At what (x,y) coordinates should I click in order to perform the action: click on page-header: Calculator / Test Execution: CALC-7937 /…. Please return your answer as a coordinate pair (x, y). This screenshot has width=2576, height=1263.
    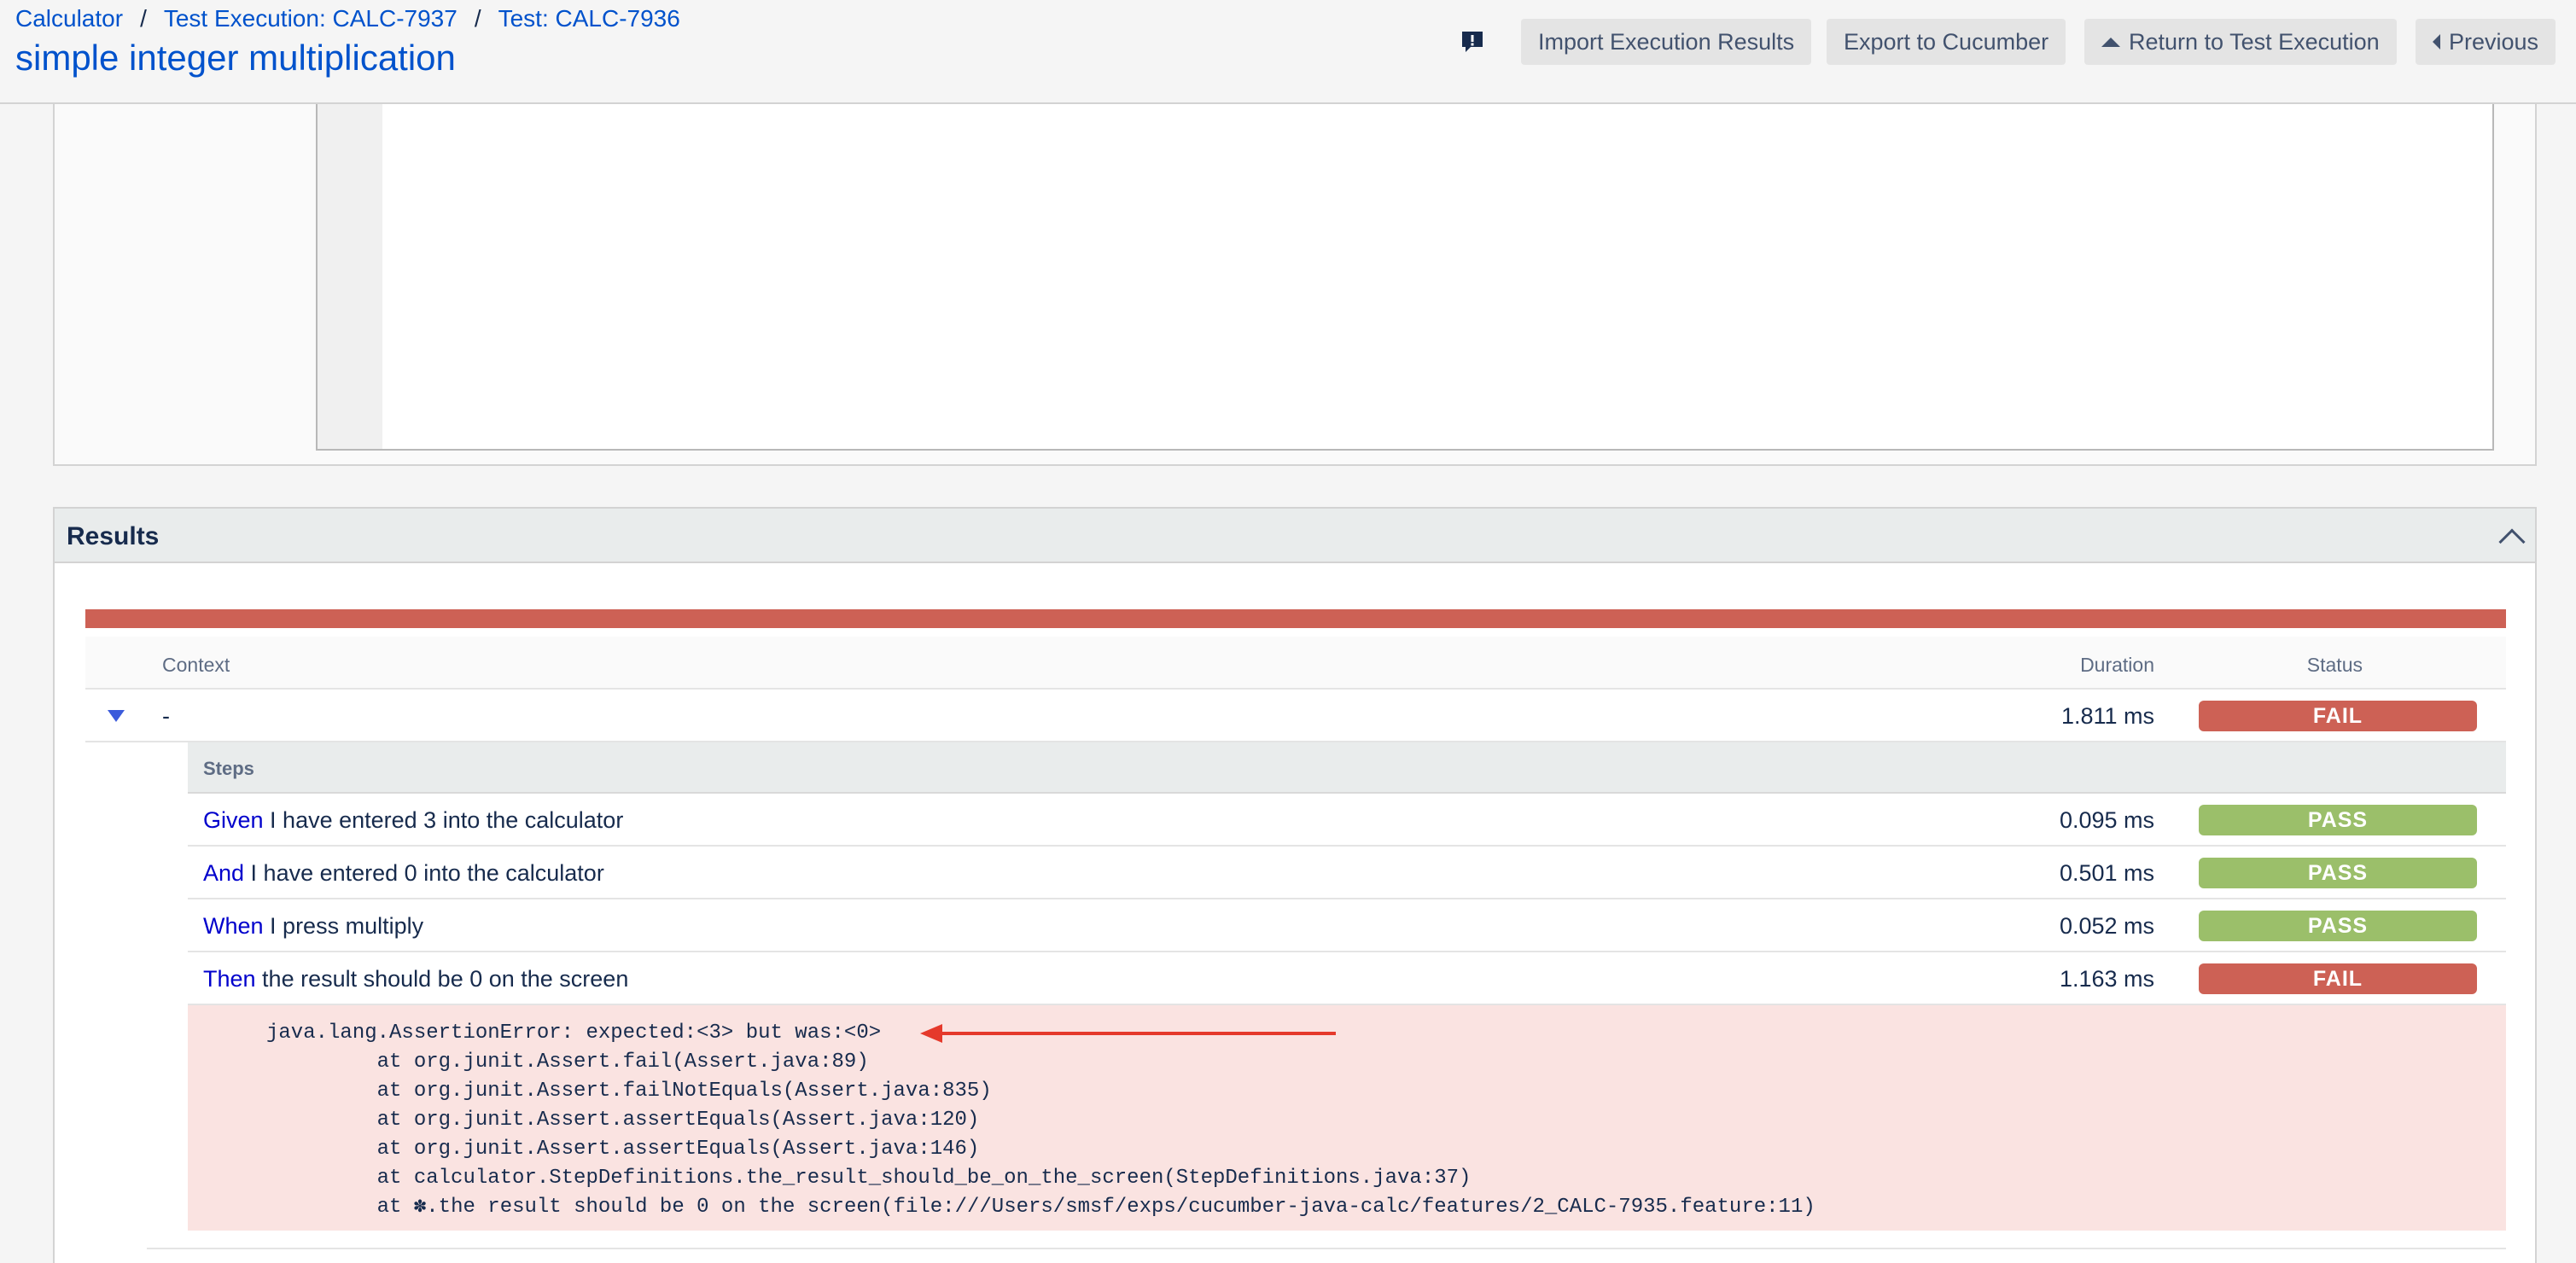
    Looking at the image, I should click on (1288, 52).